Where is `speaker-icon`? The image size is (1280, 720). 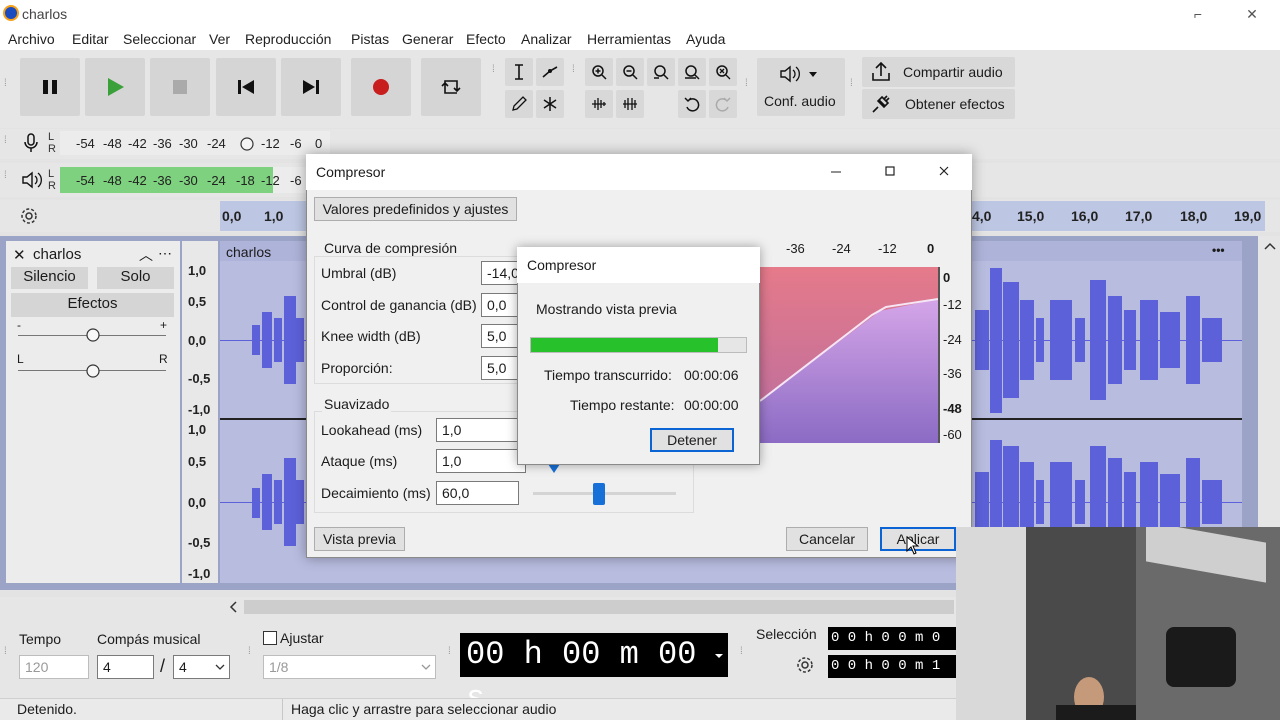 speaker-icon is located at coordinates (32, 180).